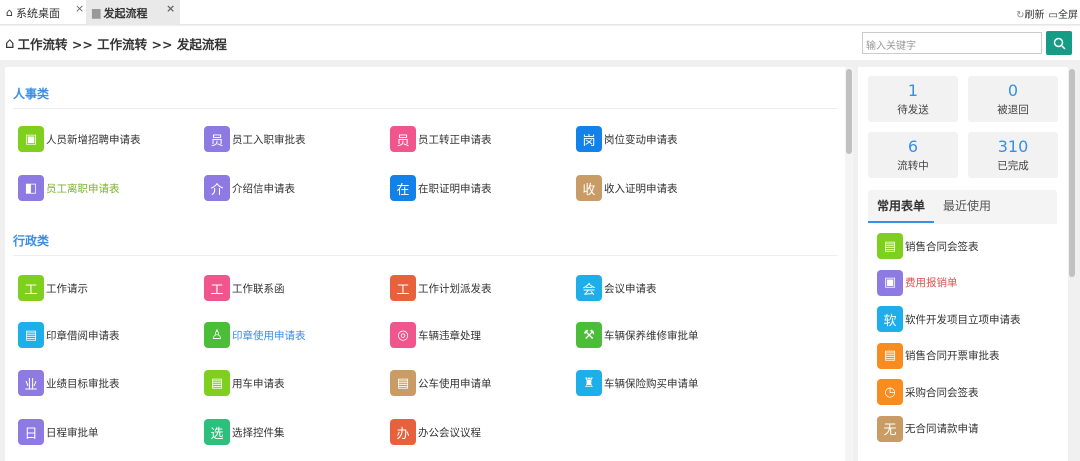 This screenshot has width=1080, height=461. I want to click on process-label: 员工入职审批表, so click(269, 139).